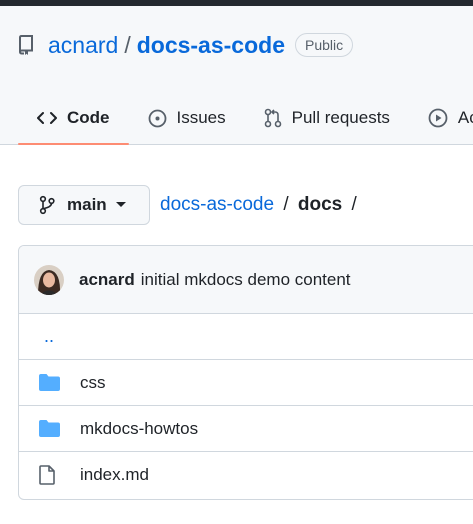  Describe the element at coordinates (83, 45) in the screenshot. I see `repo-owner-link: acnard` at that location.